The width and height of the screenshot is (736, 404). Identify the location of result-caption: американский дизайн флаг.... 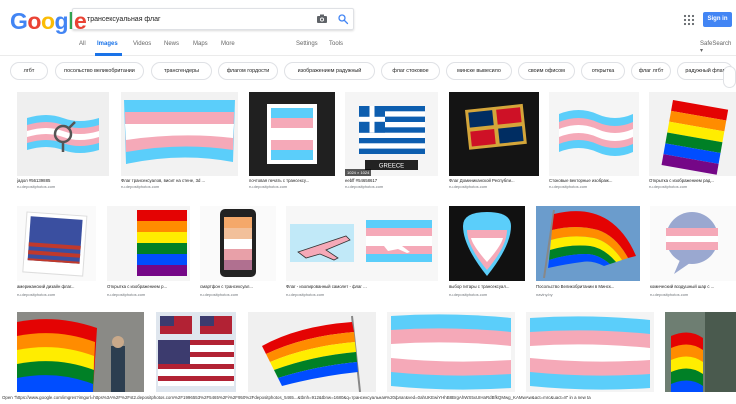
(46, 286).